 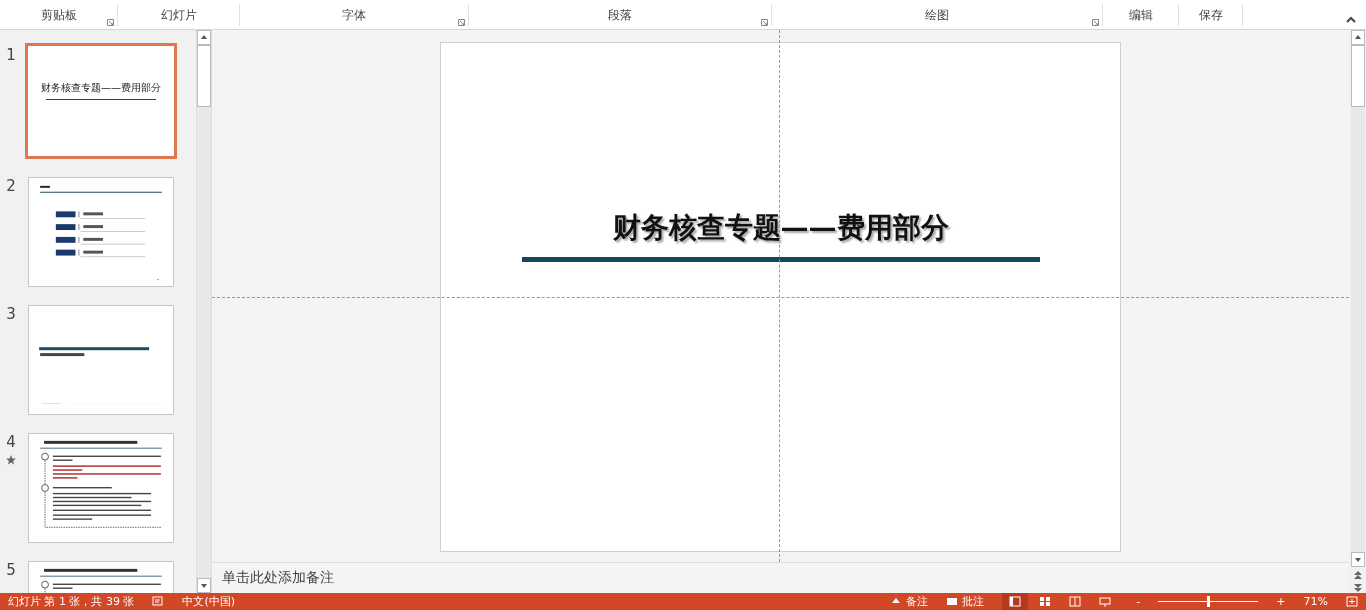 I want to click on spell-check-icon, so click(x=158, y=601).